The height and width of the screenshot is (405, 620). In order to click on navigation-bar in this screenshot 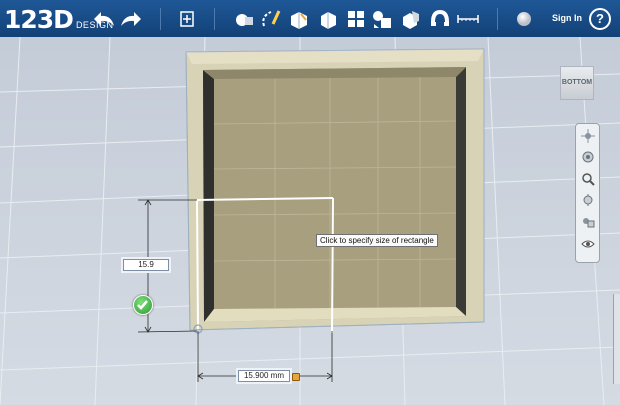, I will do `click(587, 193)`.